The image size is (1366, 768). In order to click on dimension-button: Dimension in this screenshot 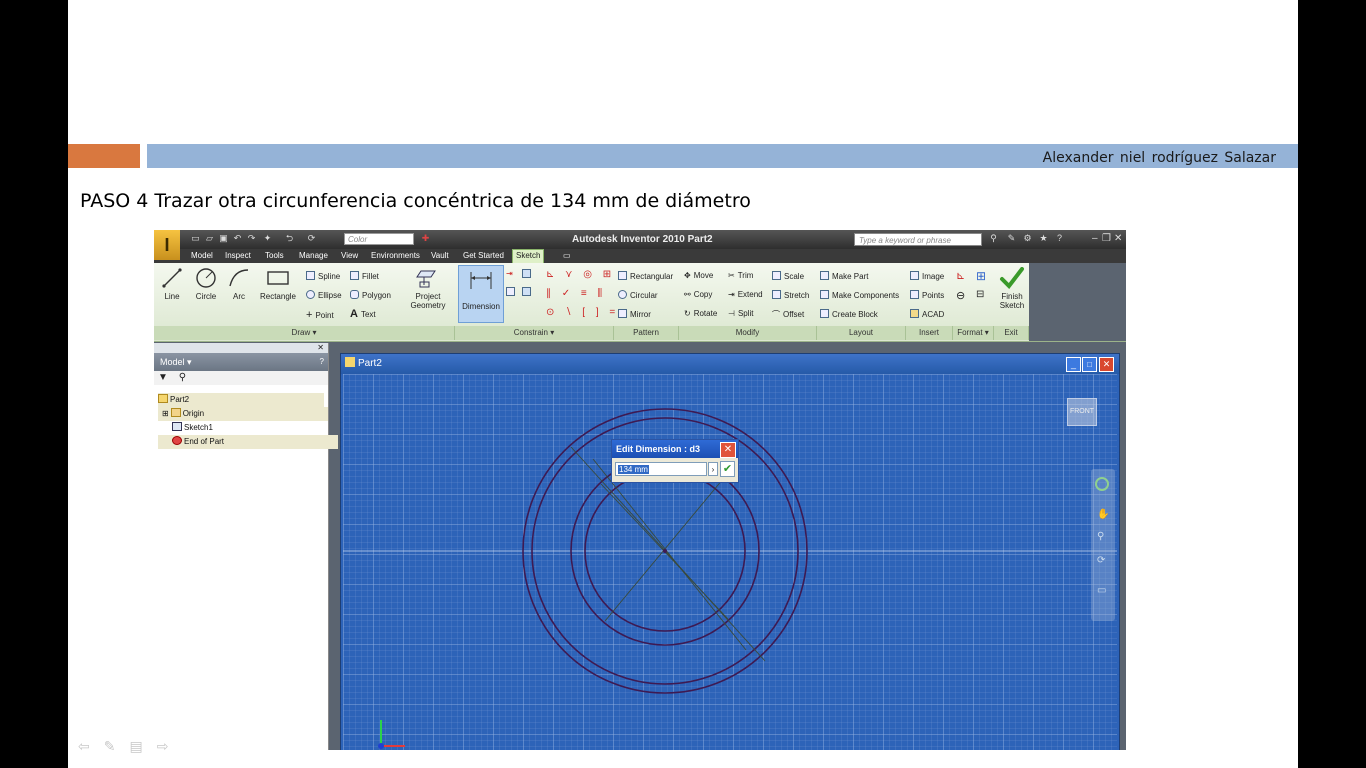, I will do `click(481, 294)`.